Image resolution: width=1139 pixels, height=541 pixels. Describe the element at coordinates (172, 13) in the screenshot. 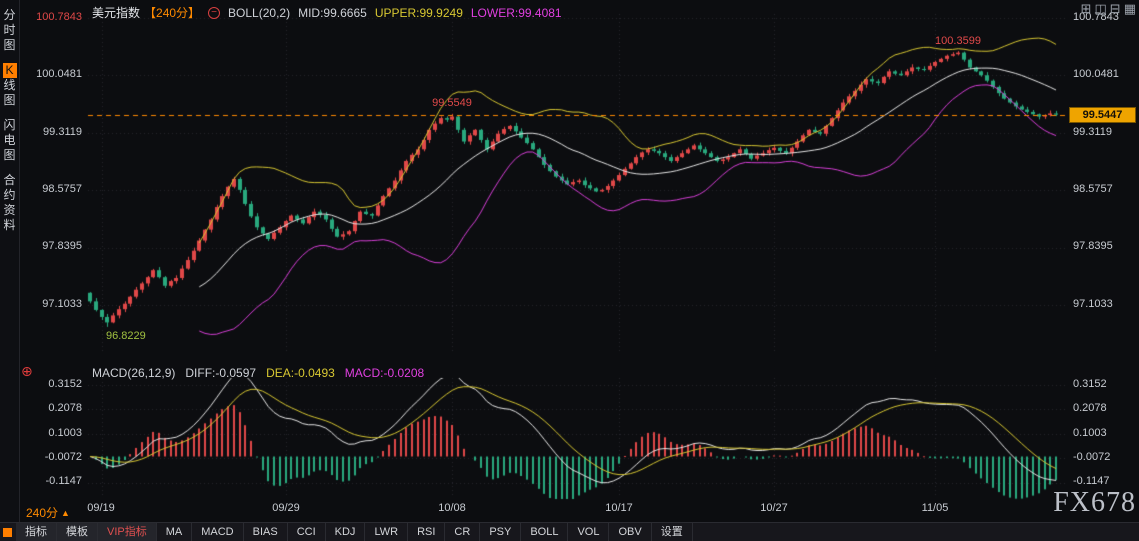

I see `period-label: 【240分】` at that location.